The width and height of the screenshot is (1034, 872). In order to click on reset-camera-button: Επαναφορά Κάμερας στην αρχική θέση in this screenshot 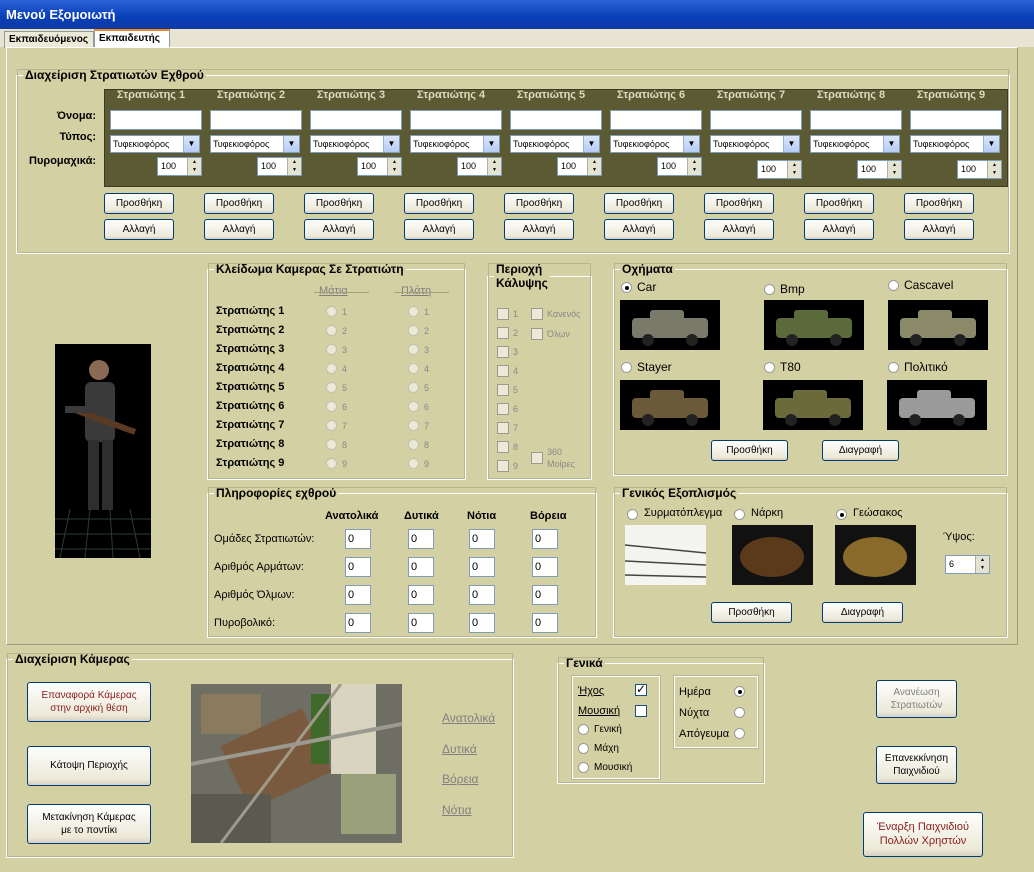, I will do `click(89, 702)`.